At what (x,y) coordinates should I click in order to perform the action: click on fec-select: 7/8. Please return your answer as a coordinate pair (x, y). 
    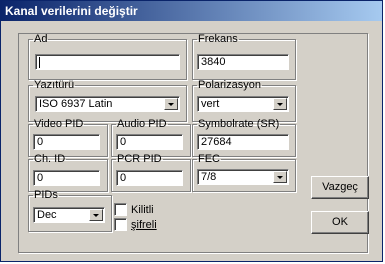
    Looking at the image, I should click on (243, 177).